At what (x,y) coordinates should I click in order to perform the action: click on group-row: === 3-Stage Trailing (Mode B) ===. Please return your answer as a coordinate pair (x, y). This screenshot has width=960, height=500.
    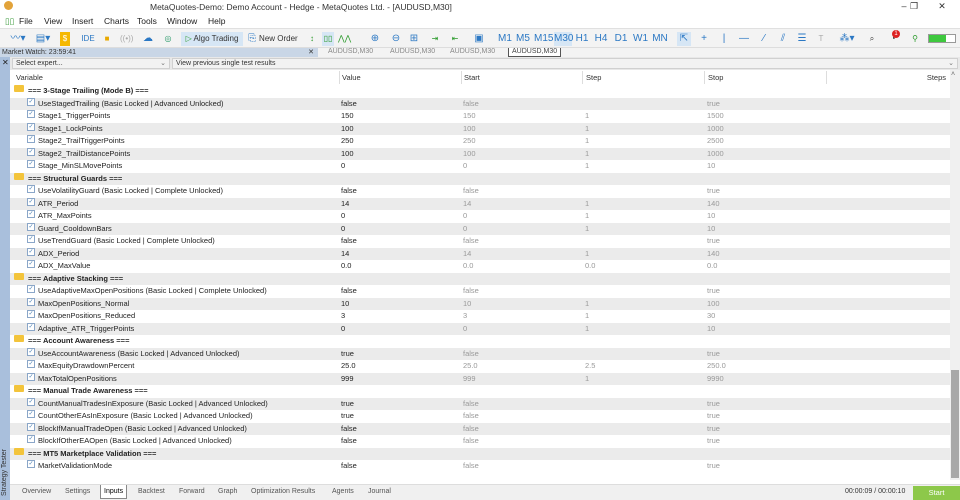
    Looking at the image, I should click on (480, 91).